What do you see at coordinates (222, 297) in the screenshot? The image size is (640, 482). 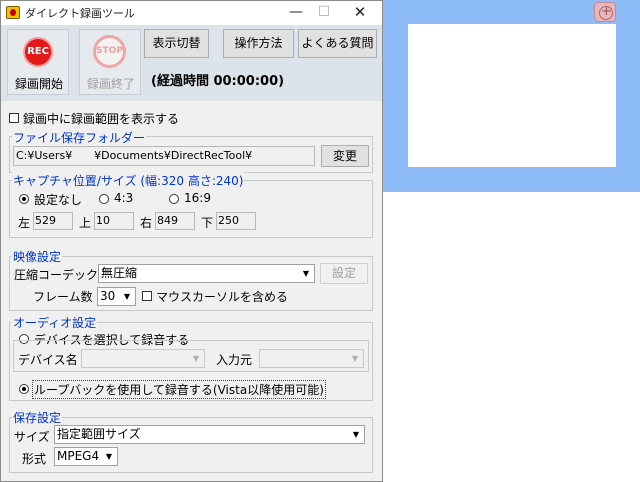 I see `cursor-label: マウスカーソルを含める` at bounding box center [222, 297].